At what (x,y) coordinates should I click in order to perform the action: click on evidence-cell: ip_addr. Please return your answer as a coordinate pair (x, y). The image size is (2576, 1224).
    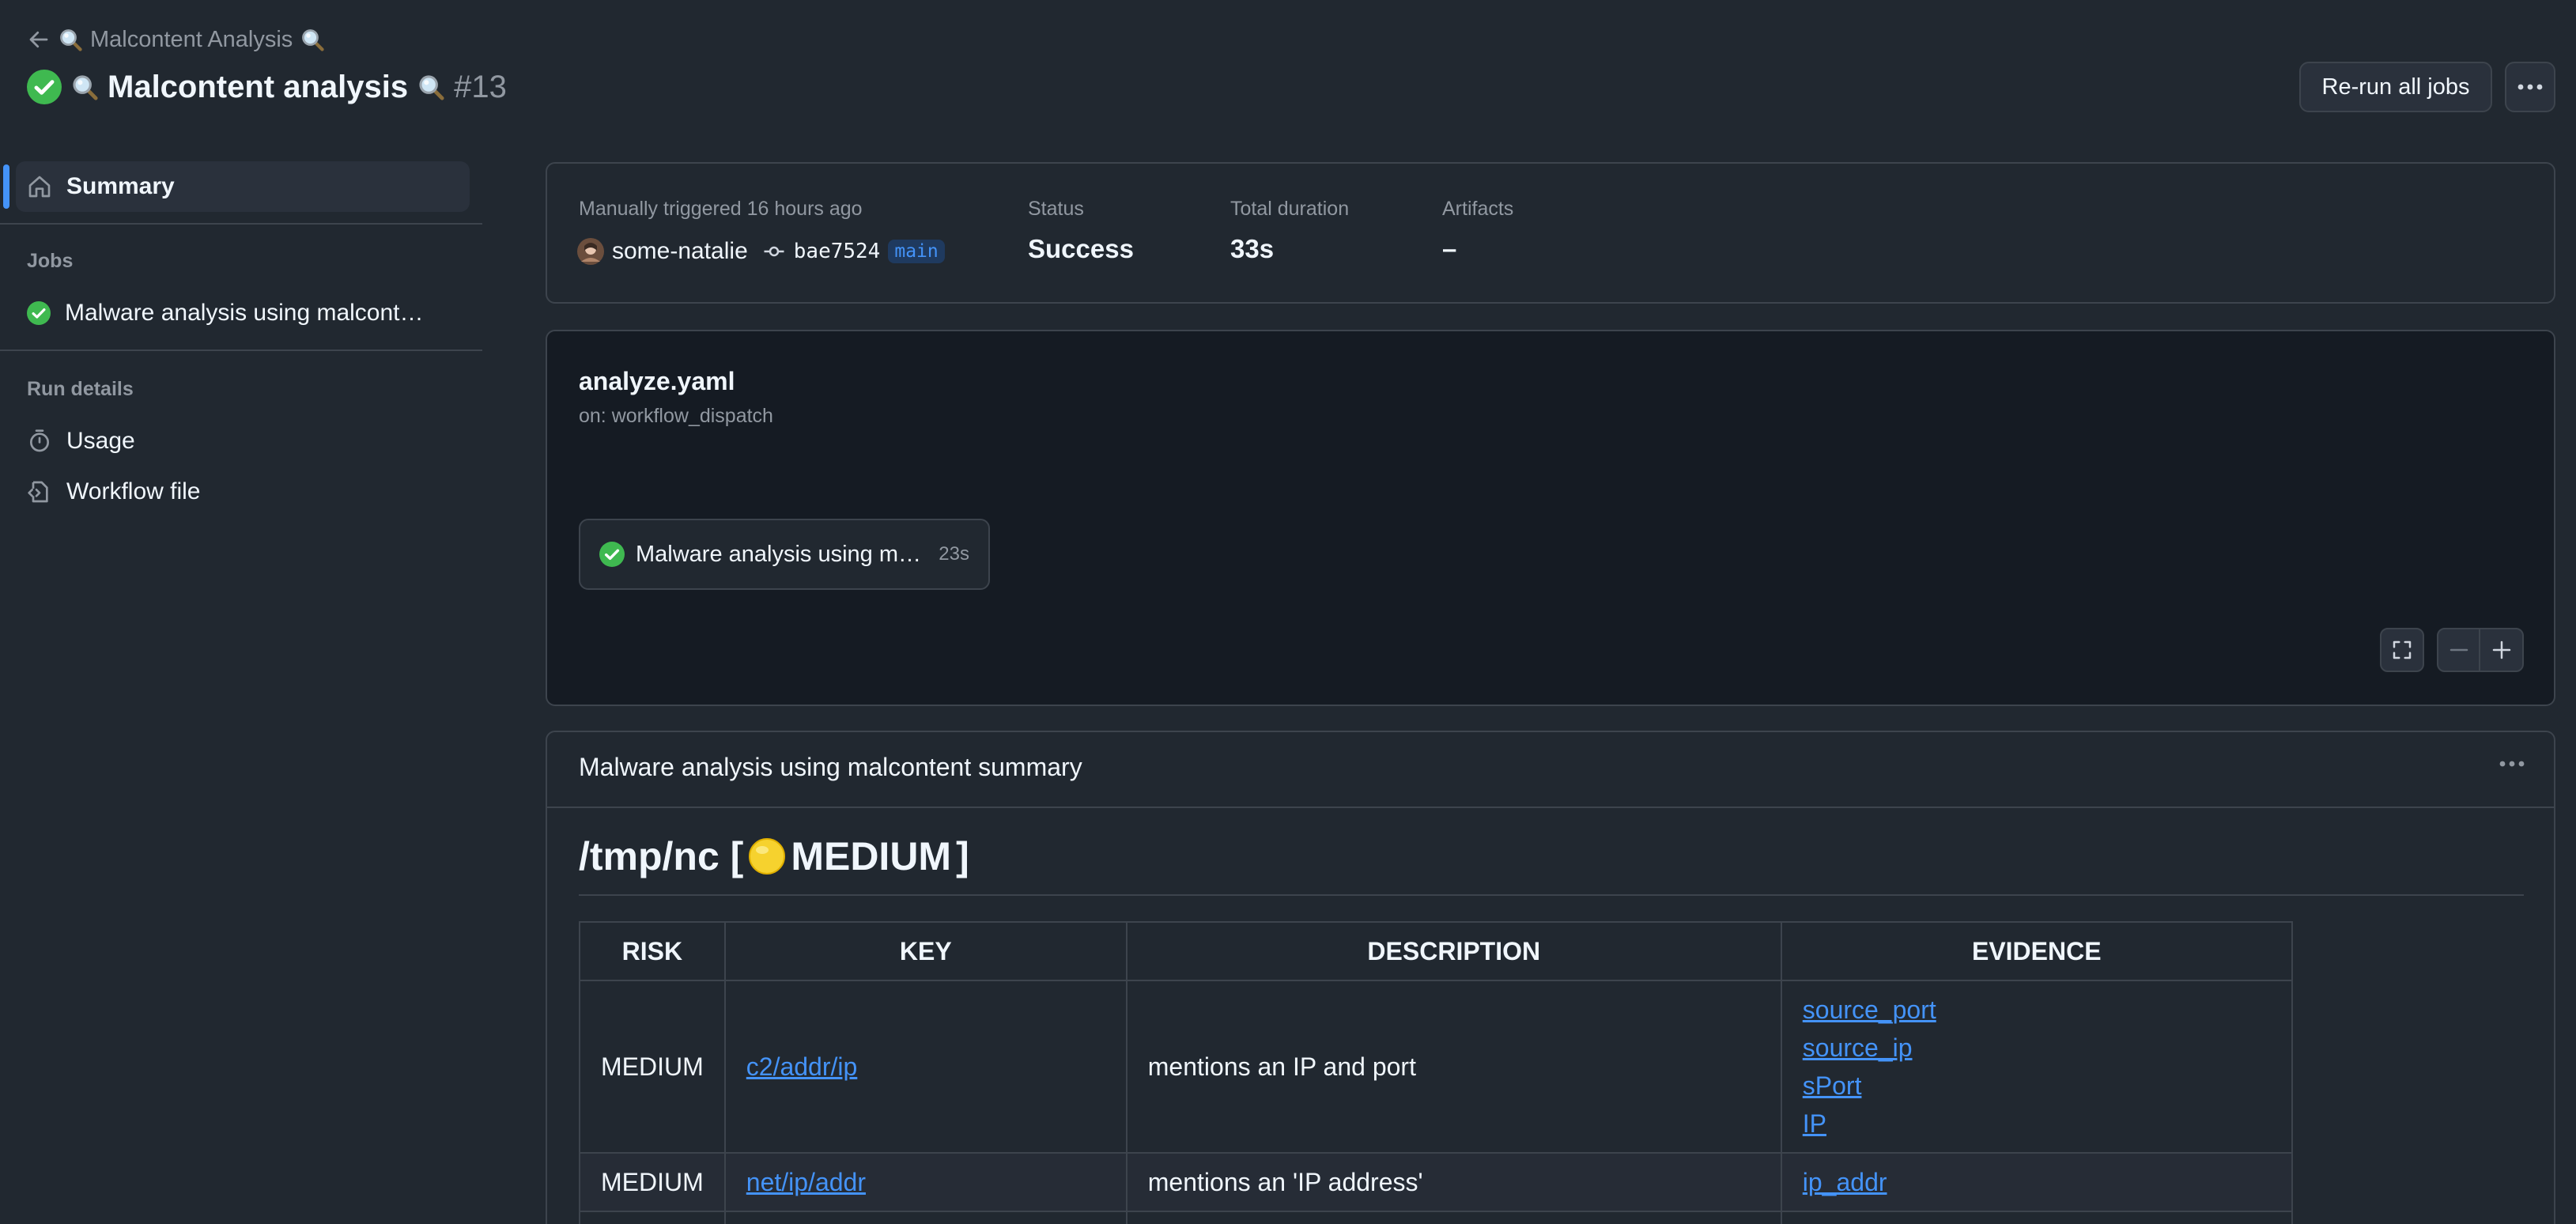
    Looking at the image, I should click on (2036, 1182).